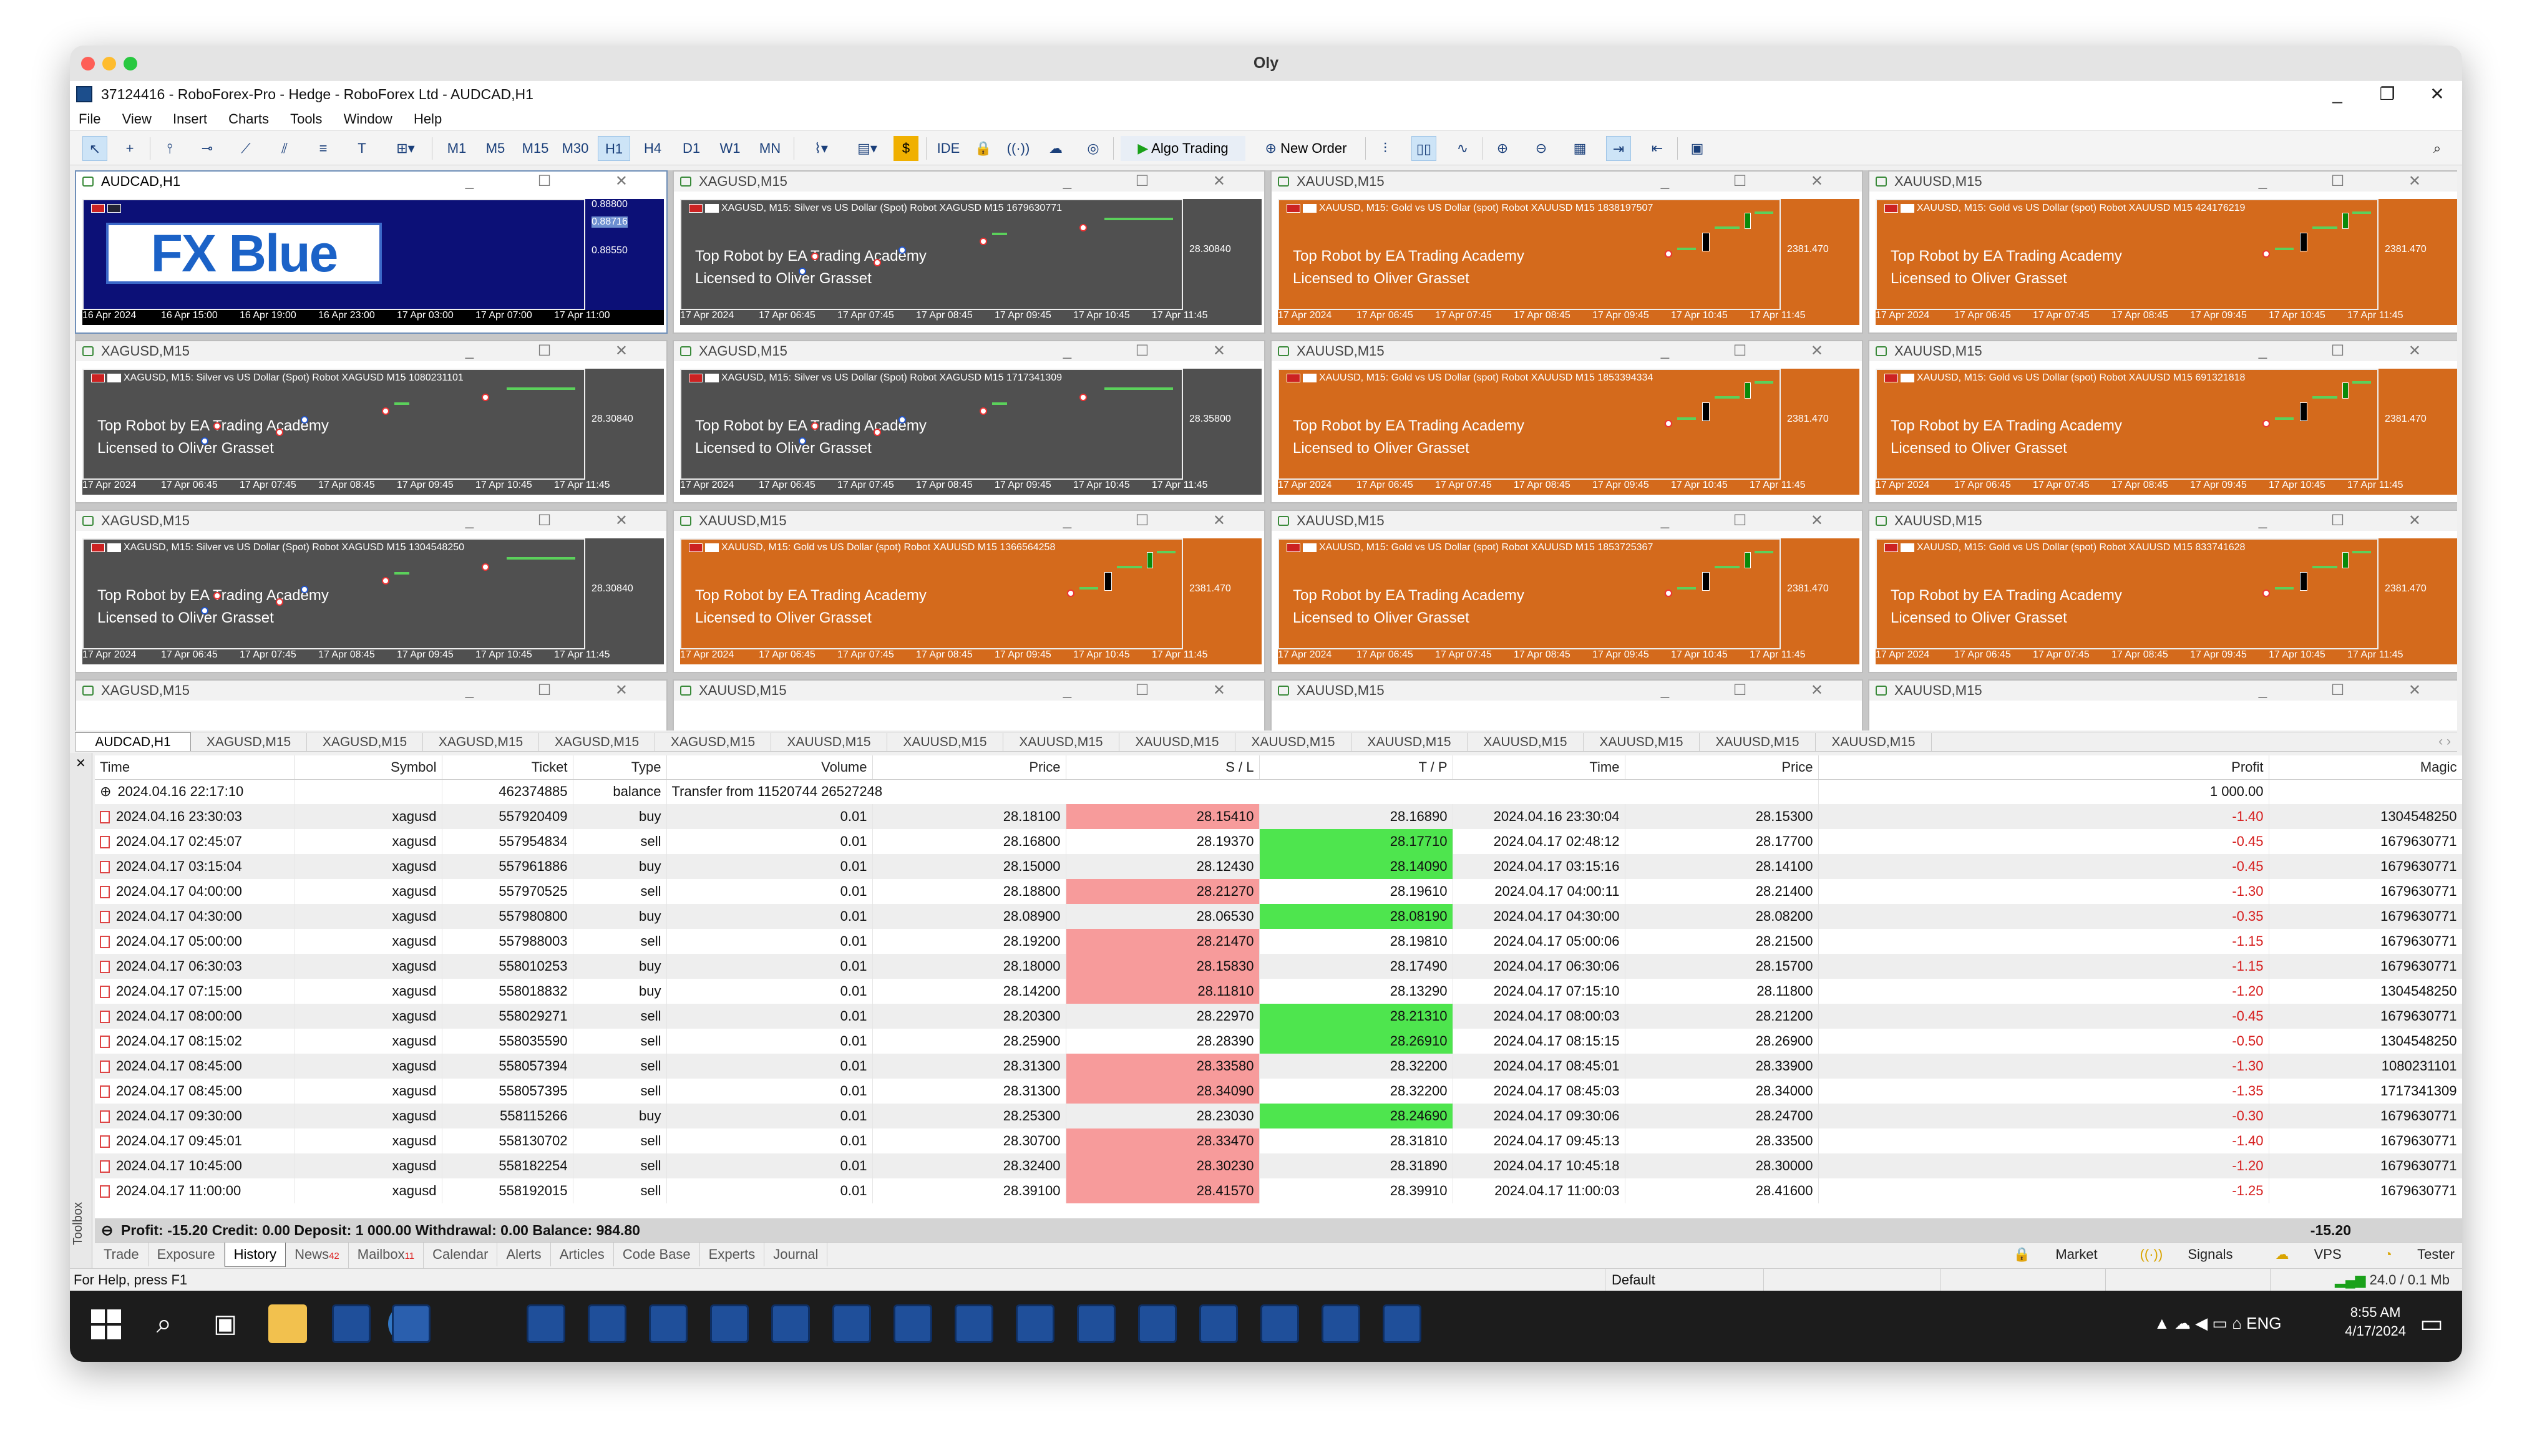 This screenshot has height=1456, width=2532. I want to click on timeframe-d1: D1, so click(691, 148).